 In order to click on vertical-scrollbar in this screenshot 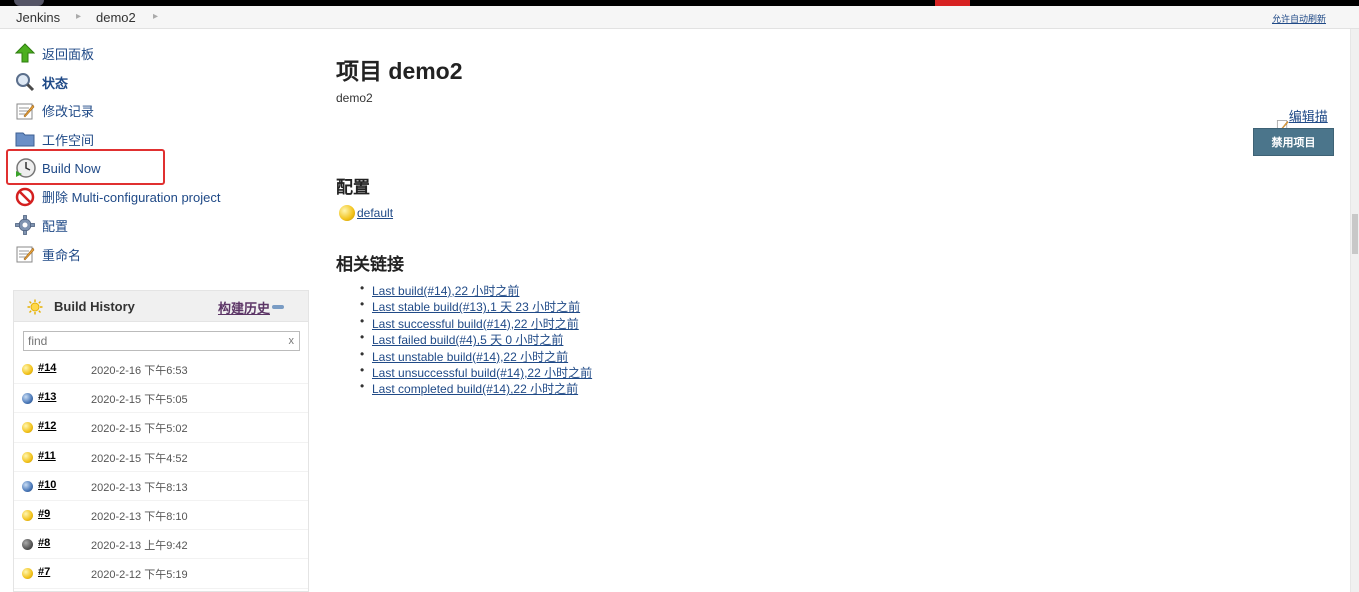, I will do `click(1354, 310)`.